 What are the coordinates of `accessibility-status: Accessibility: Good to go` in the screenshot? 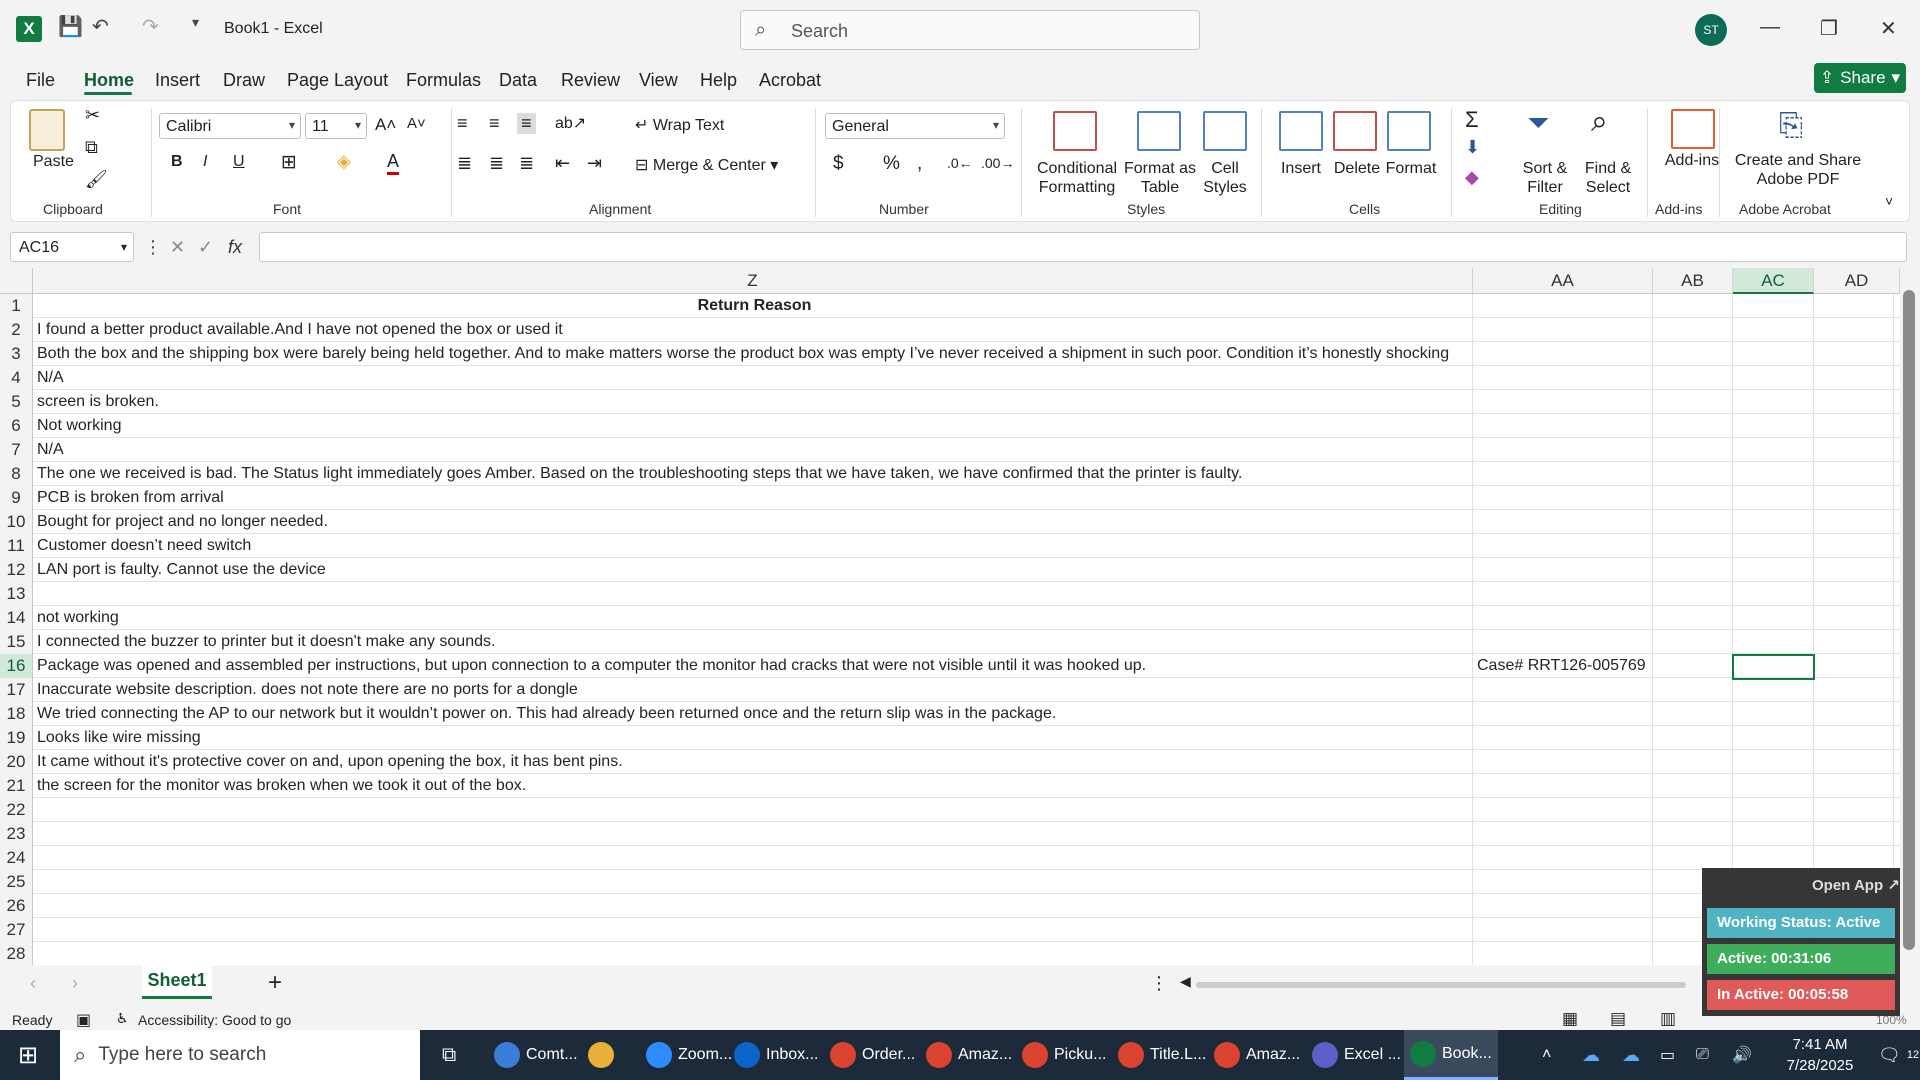 It's located at (214, 1020).